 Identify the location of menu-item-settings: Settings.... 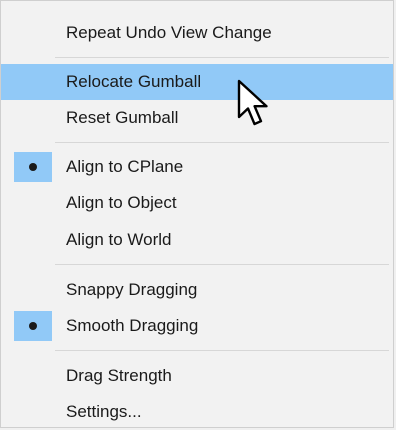
(197, 412).